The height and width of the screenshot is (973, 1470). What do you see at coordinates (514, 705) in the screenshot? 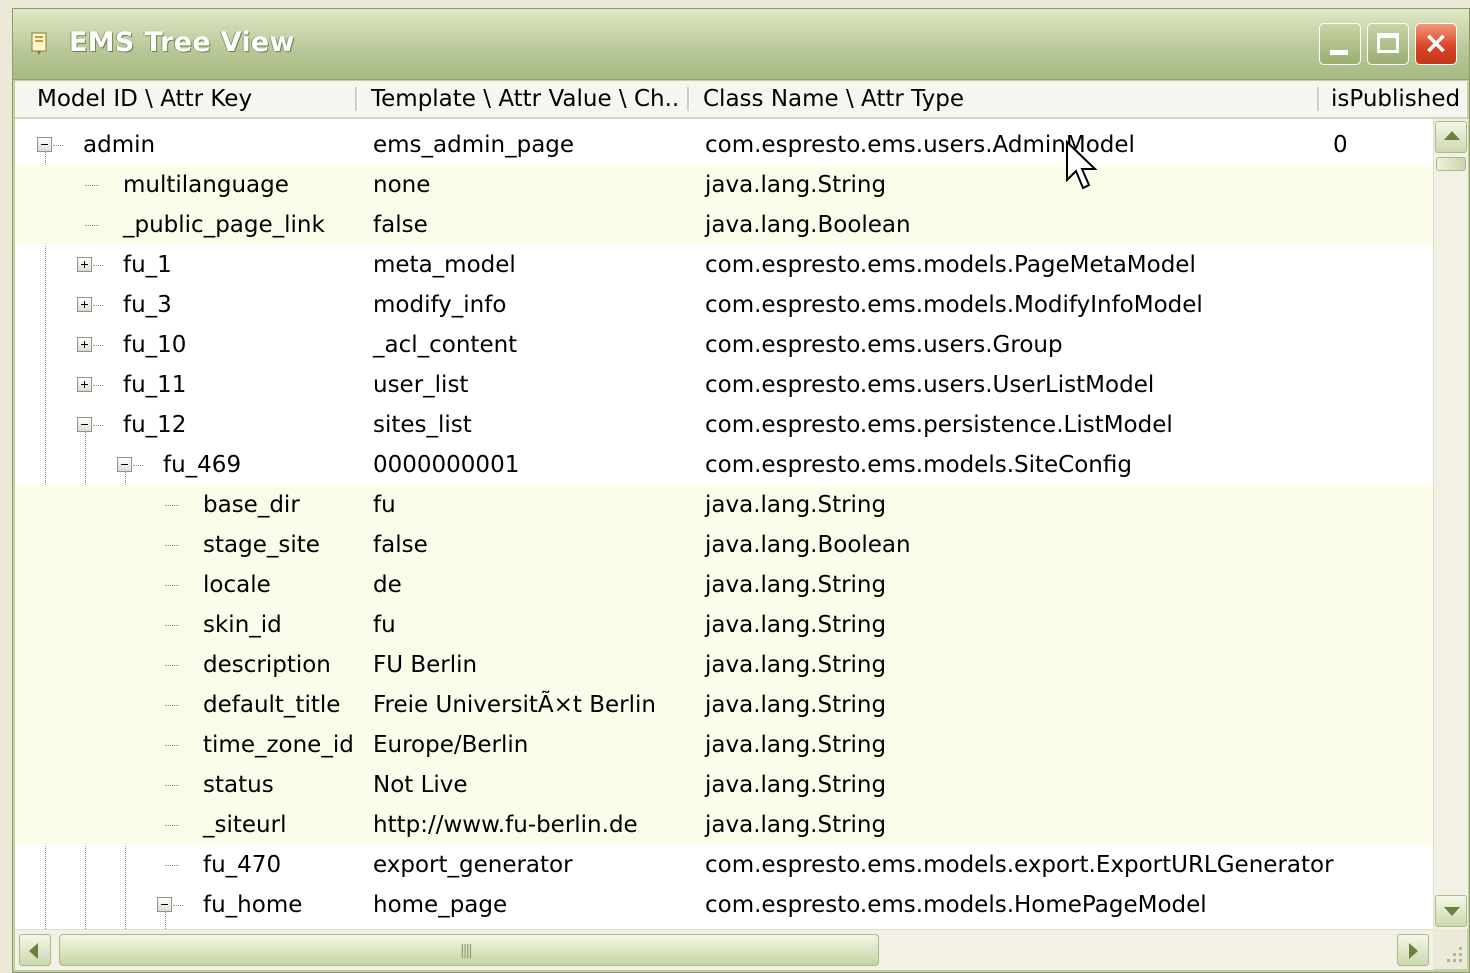
I see `row-value: Freie UniversitÃ×t Berlin` at bounding box center [514, 705].